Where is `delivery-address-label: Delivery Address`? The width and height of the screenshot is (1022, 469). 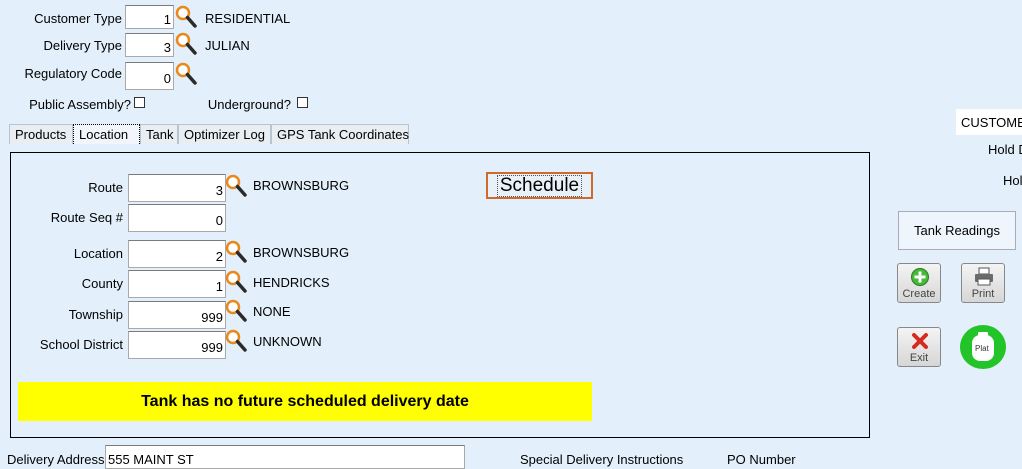 delivery-address-label: Delivery Address is located at coordinates (56, 459).